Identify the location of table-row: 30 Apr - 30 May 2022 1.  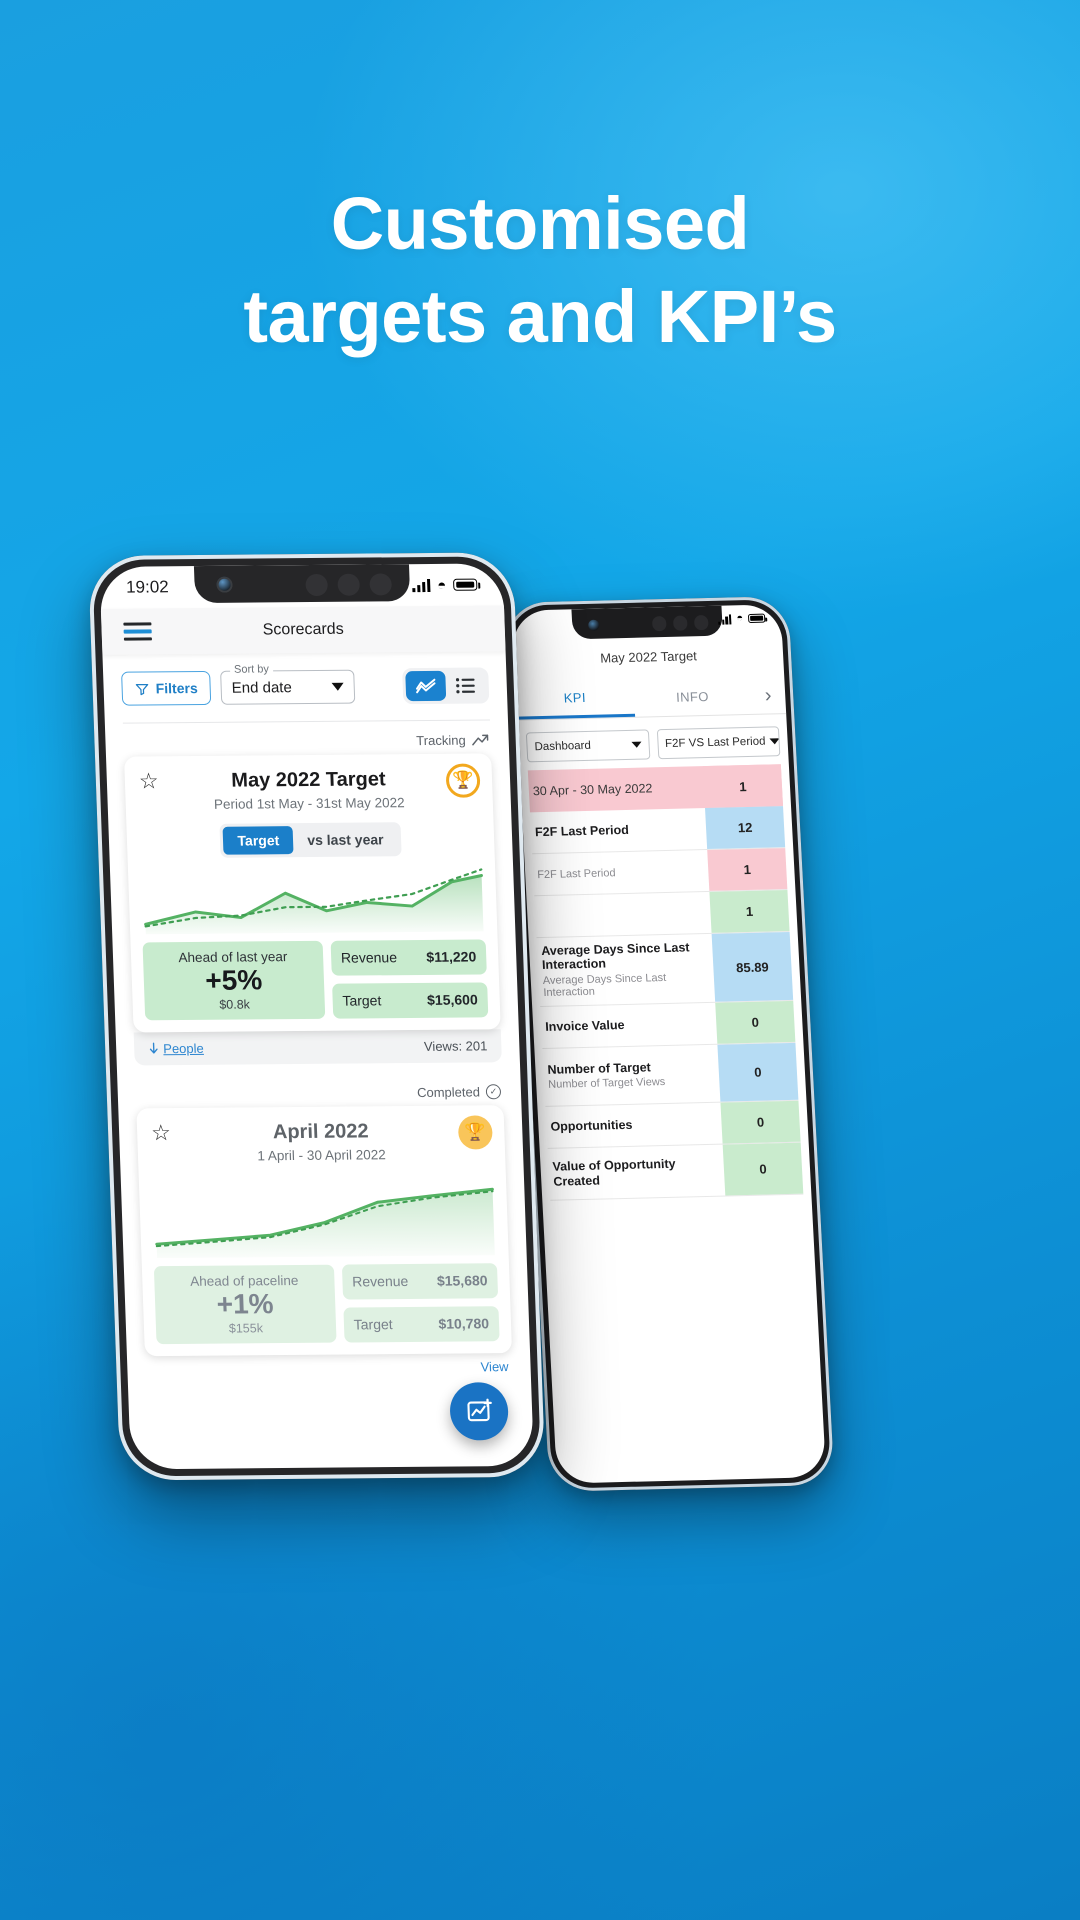
(655, 788).